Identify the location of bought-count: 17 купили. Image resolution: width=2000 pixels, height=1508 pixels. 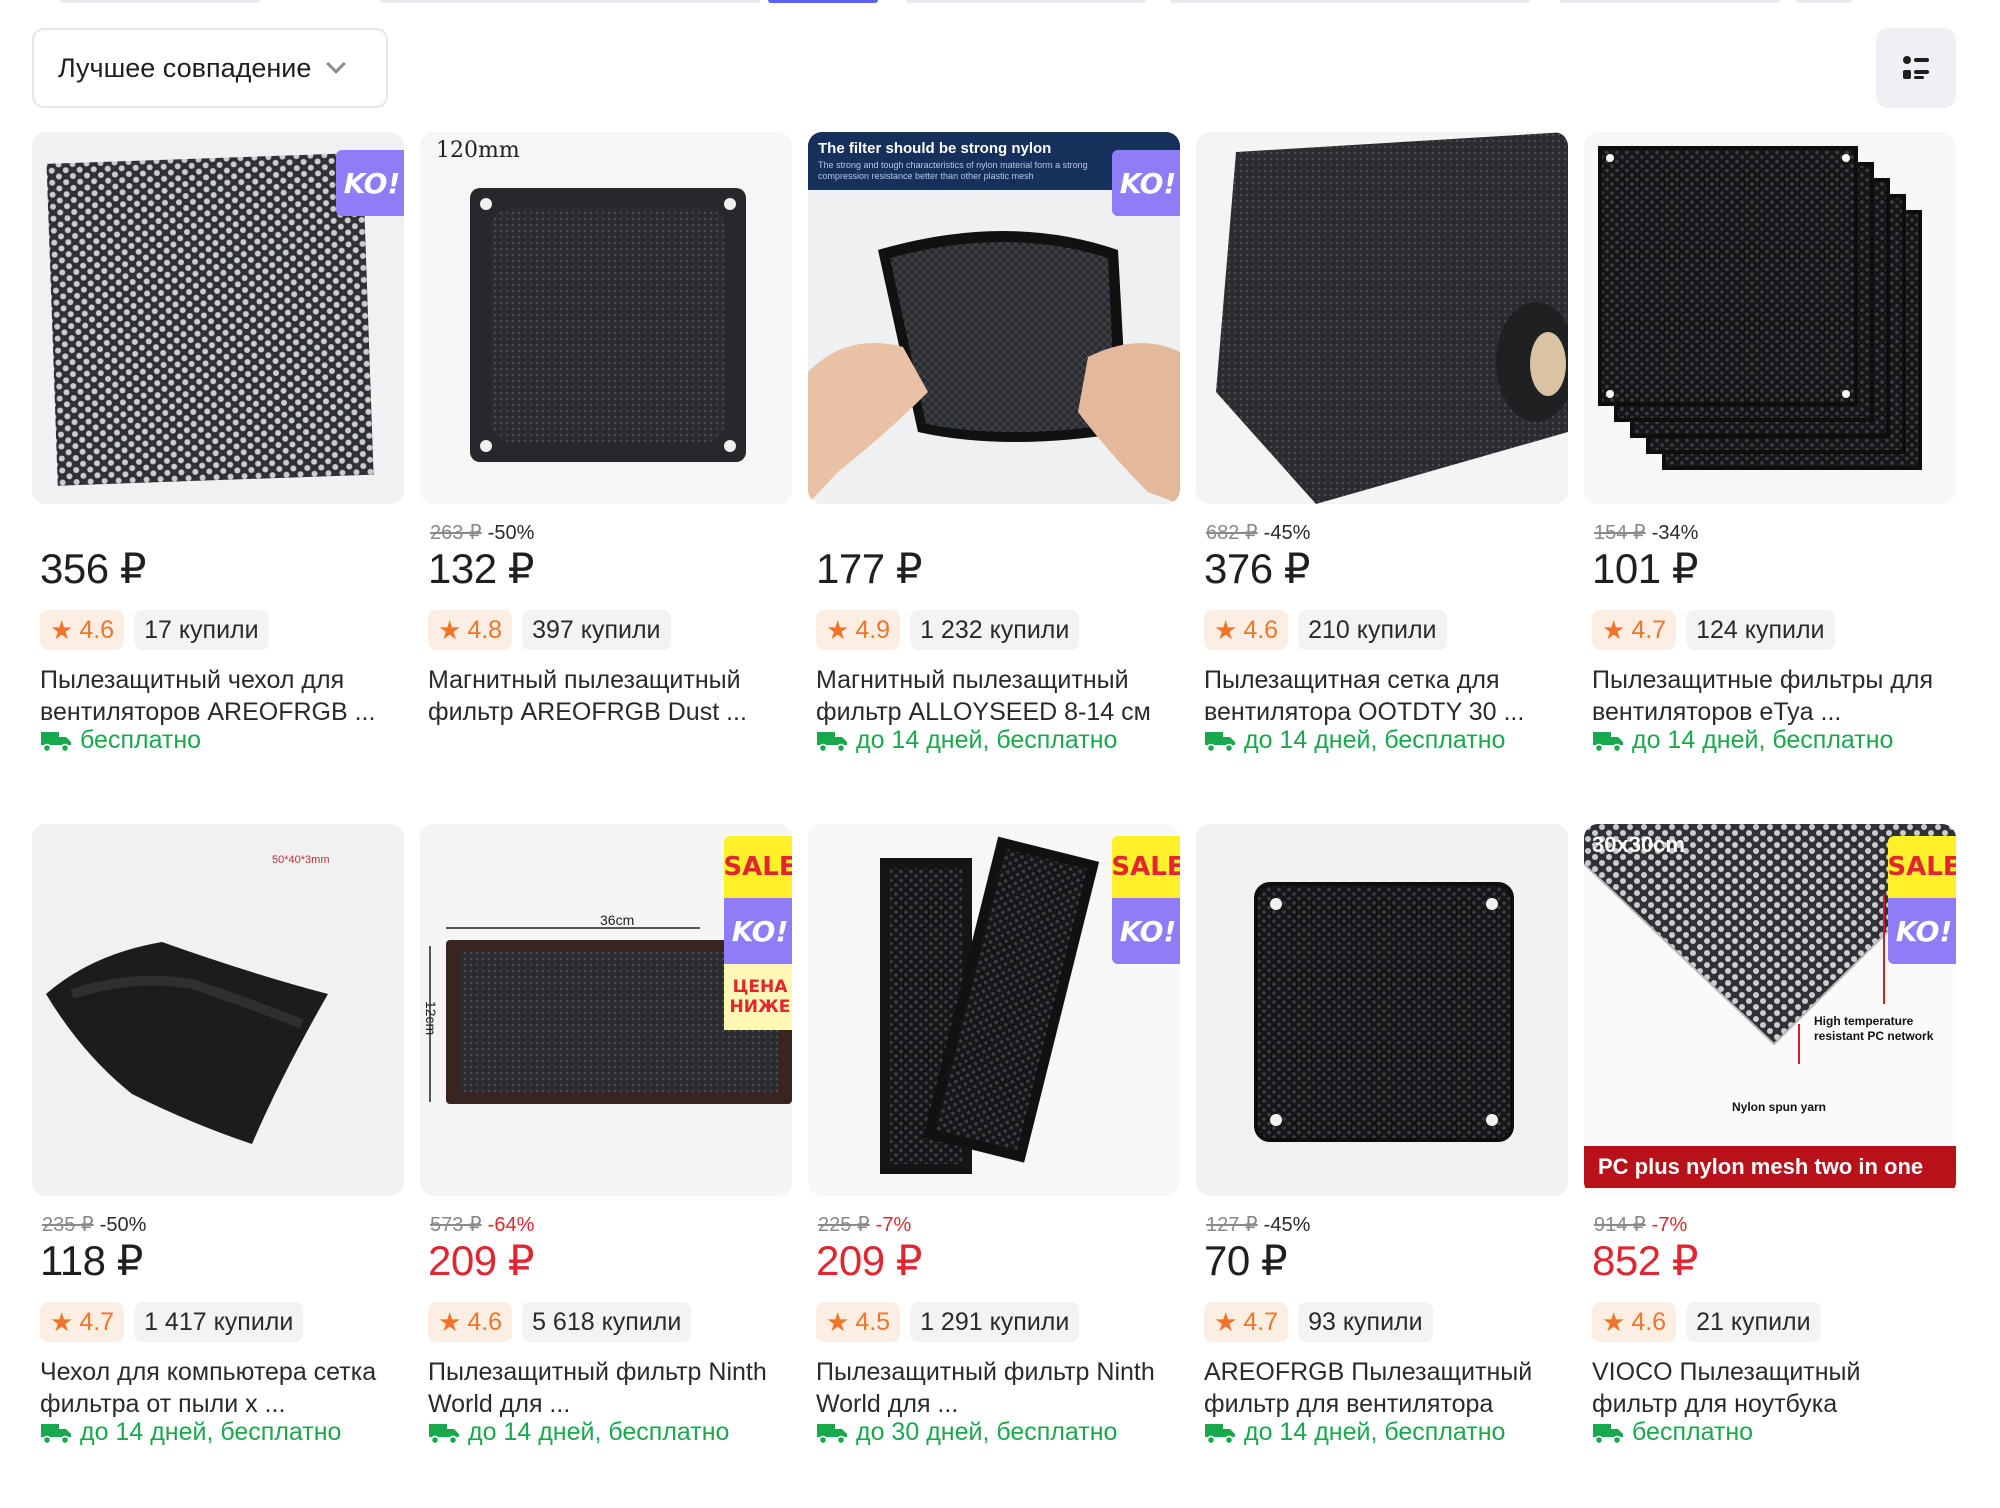
(201, 630).